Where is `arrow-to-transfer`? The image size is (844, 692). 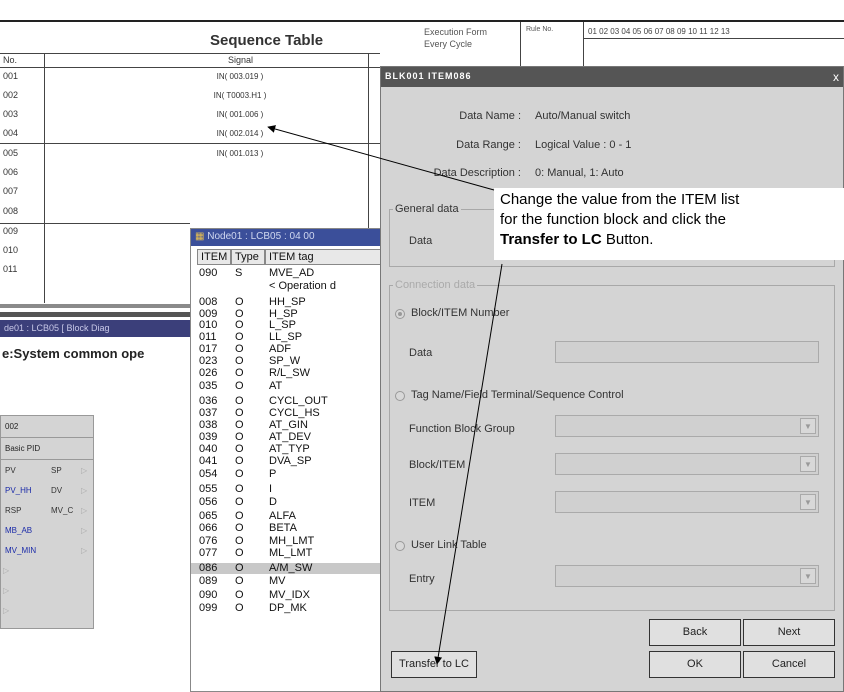
arrow-to-transfer is located at coordinates (468, 464).